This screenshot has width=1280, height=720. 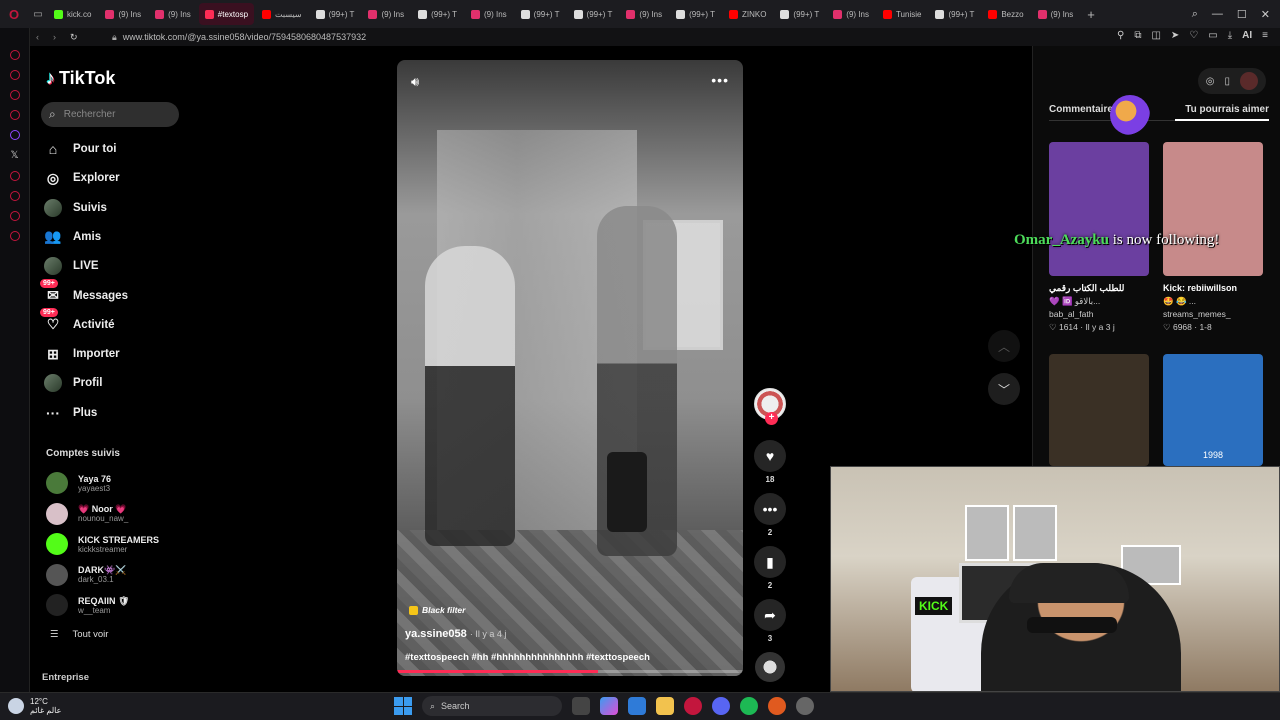 I want to click on twitch-icon, so click(x=14, y=135).